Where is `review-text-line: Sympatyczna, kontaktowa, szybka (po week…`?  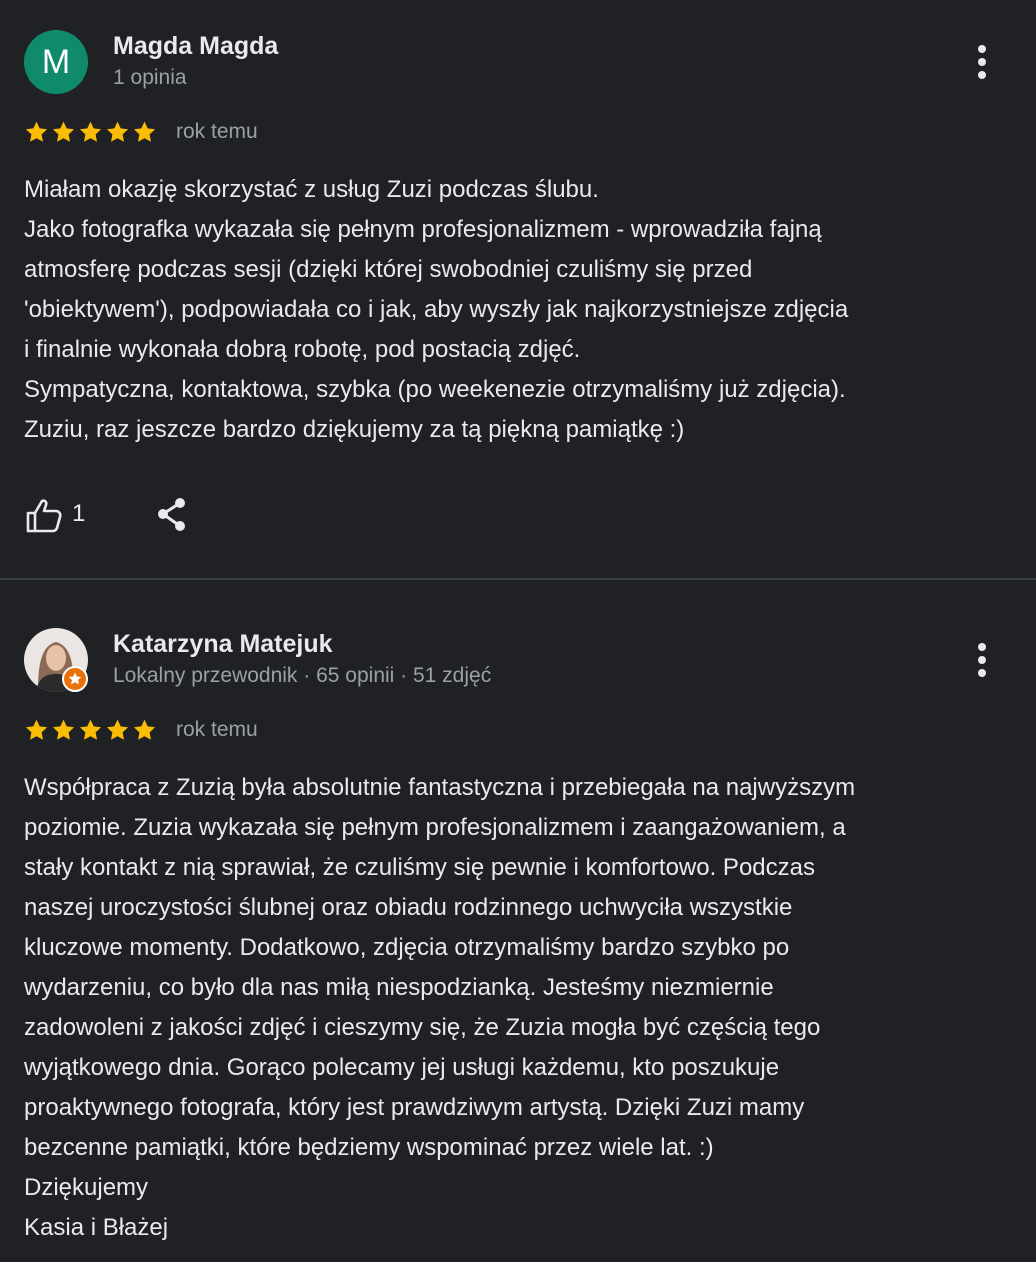 review-text-line: Sympatyczna, kontaktowa, szybka (po week… is located at coordinates (435, 389).